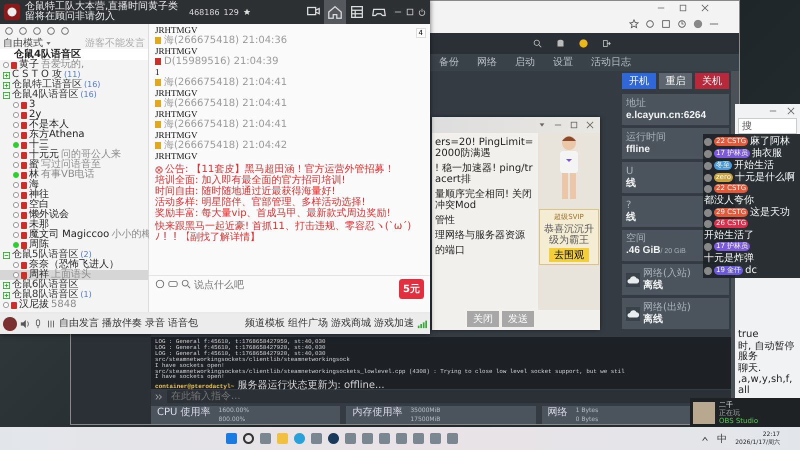 The height and width of the screenshot is (450, 800). I want to click on tree-item: 海, so click(74, 185).